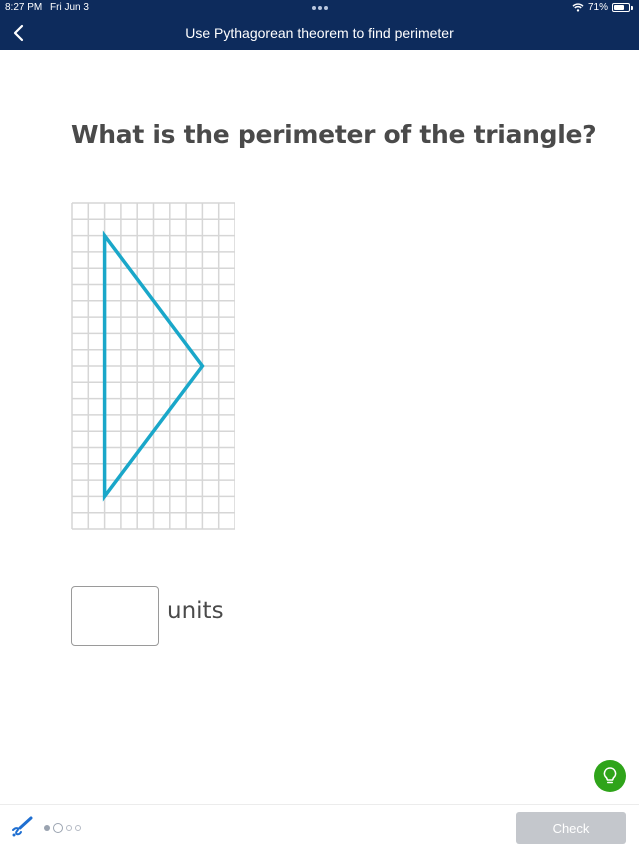 This screenshot has width=639, height=852. I want to click on perimeter-answer-input, so click(115, 616).